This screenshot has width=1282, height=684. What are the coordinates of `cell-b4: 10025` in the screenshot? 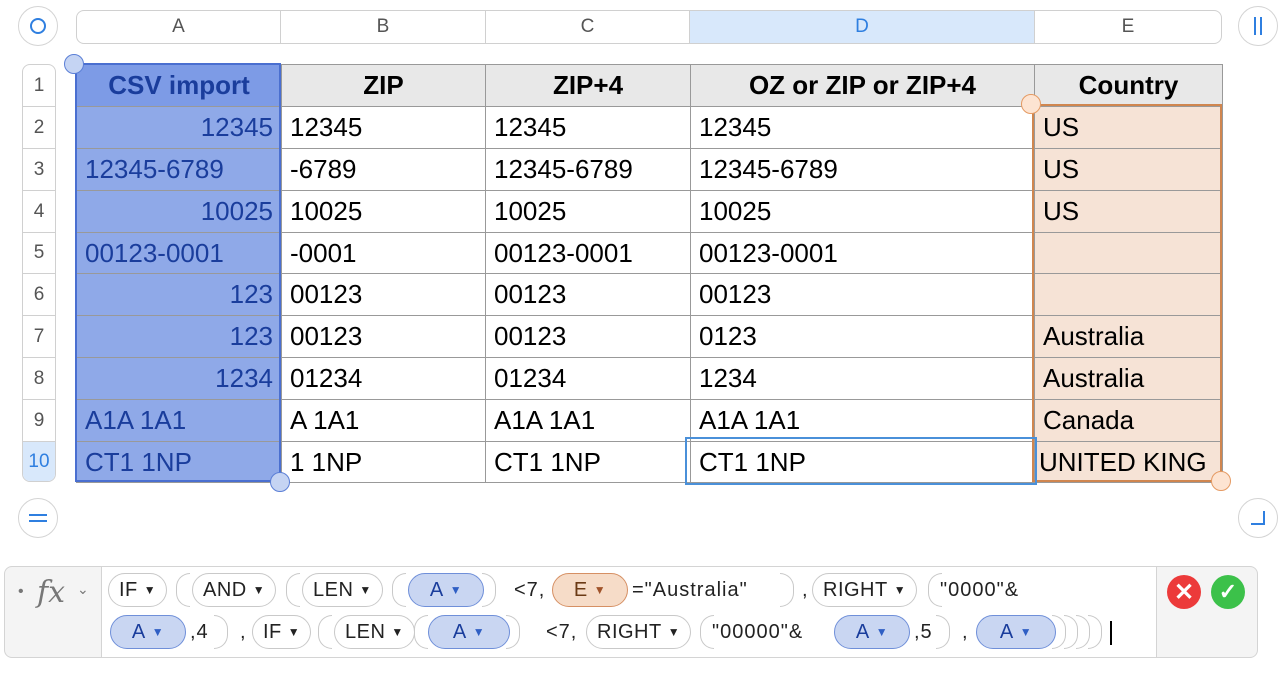 It's located at (383, 211).